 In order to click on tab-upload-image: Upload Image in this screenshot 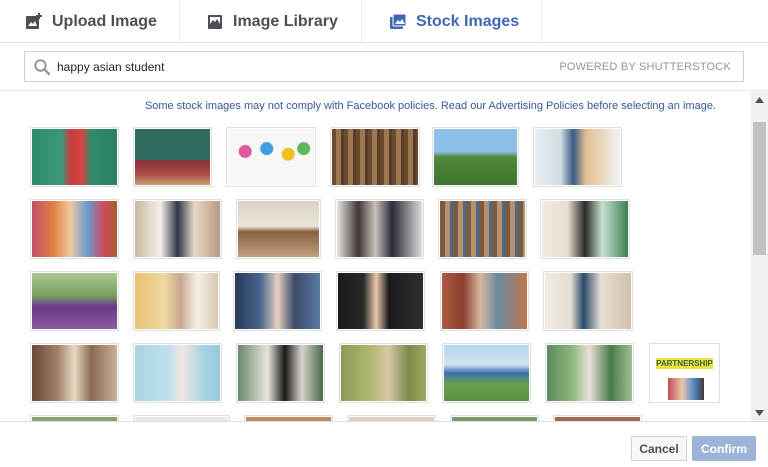, I will do `click(90, 21)`.